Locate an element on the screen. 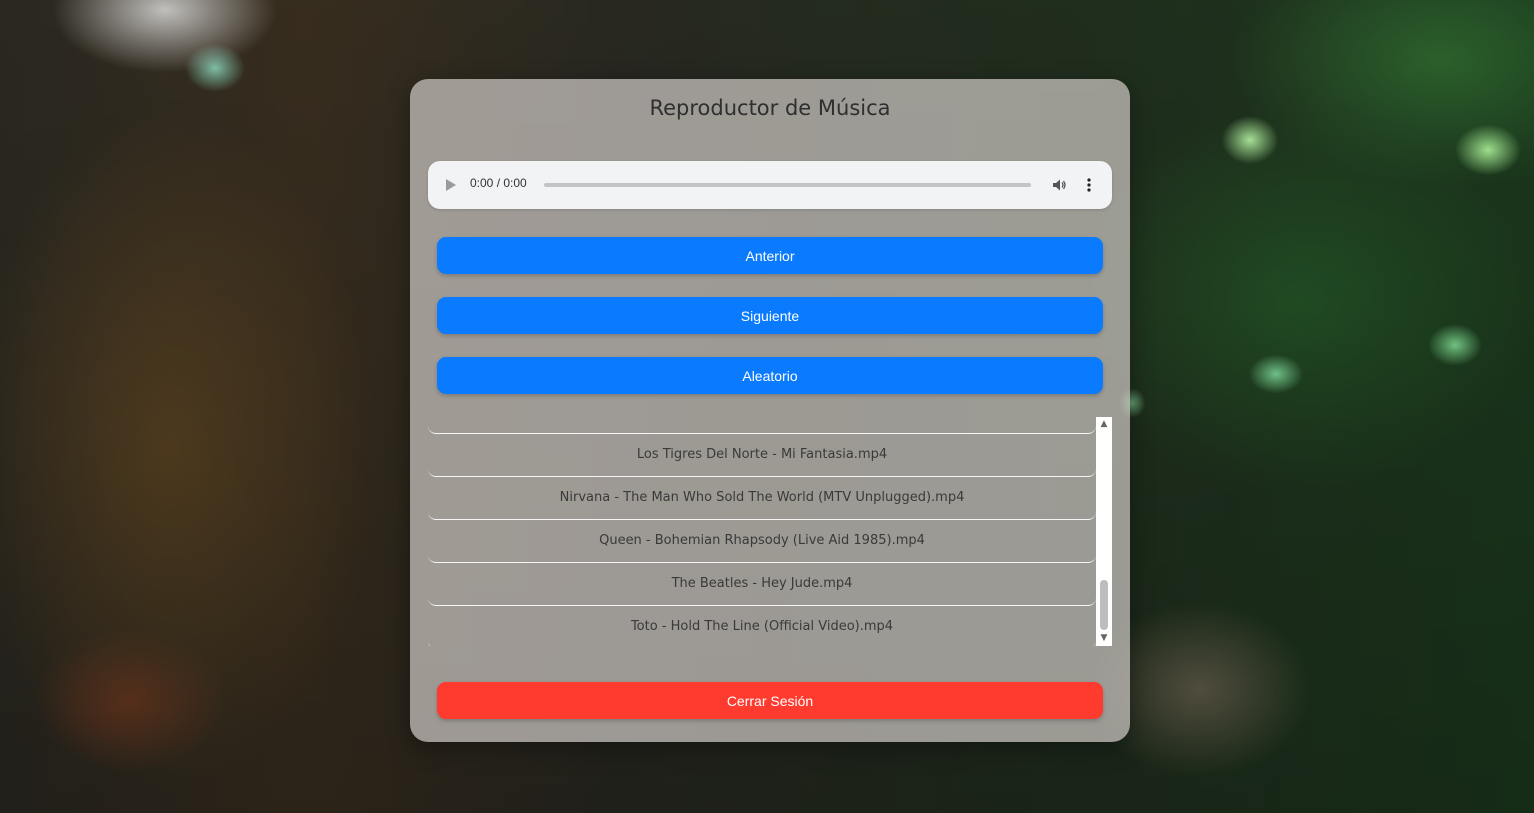 This screenshot has width=1534, height=813. logout-button: Cerrar Sesión is located at coordinates (770, 700).